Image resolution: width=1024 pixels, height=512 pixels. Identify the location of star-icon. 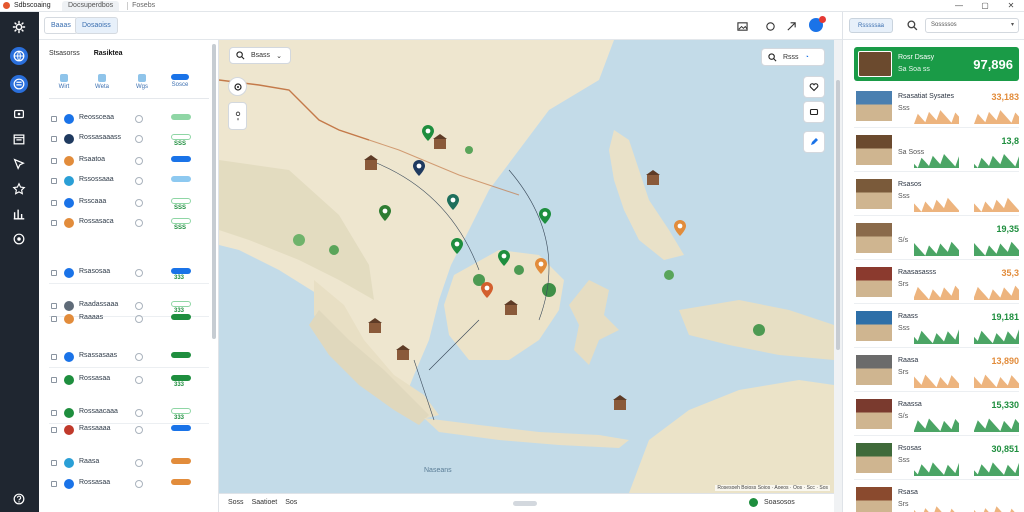
(19, 189).